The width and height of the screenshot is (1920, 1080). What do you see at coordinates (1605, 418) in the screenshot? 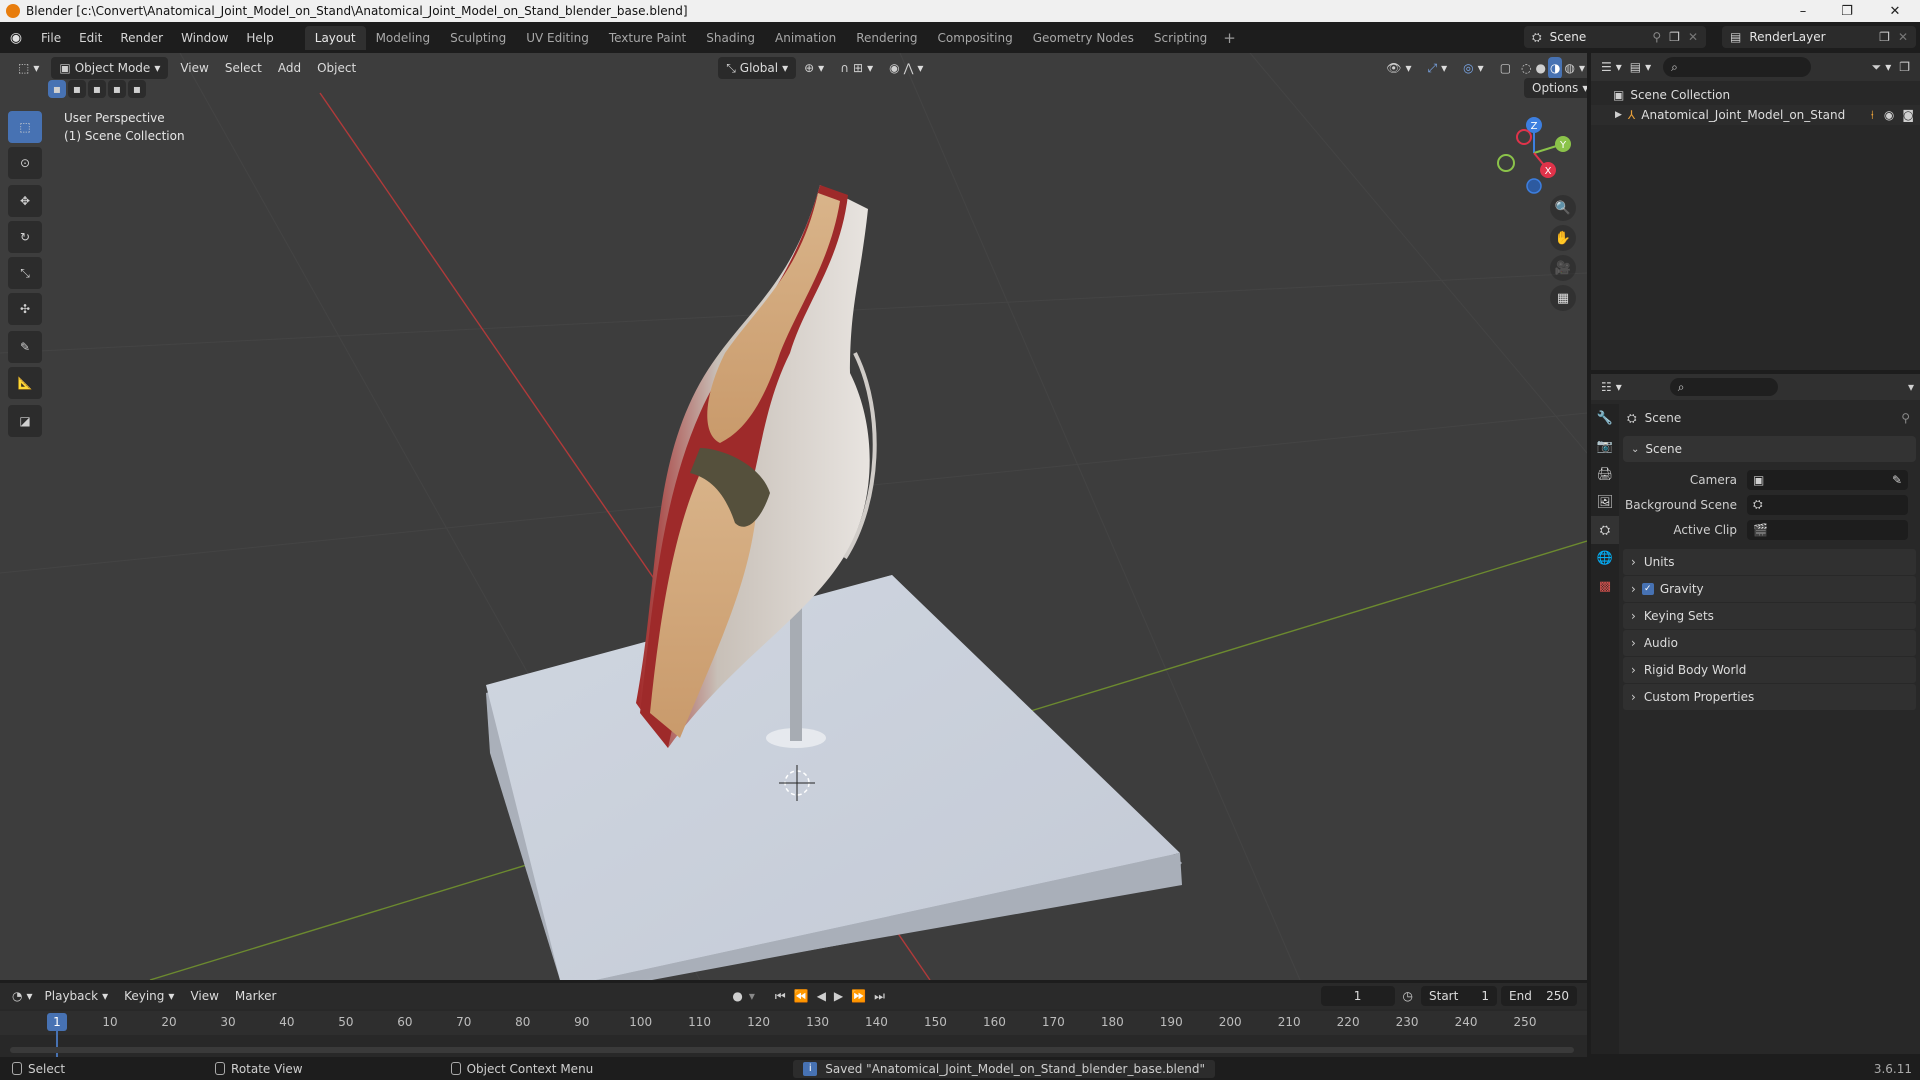
I see `tool-tab-icon: 🔧` at bounding box center [1605, 418].